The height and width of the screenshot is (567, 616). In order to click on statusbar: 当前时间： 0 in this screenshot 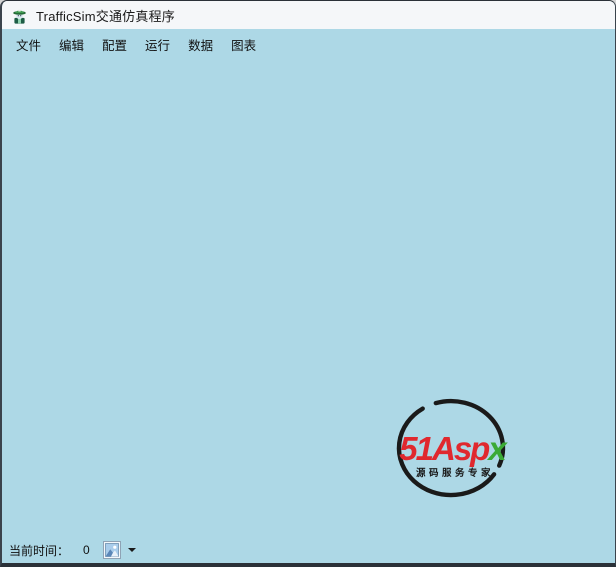, I will do `click(308, 550)`.